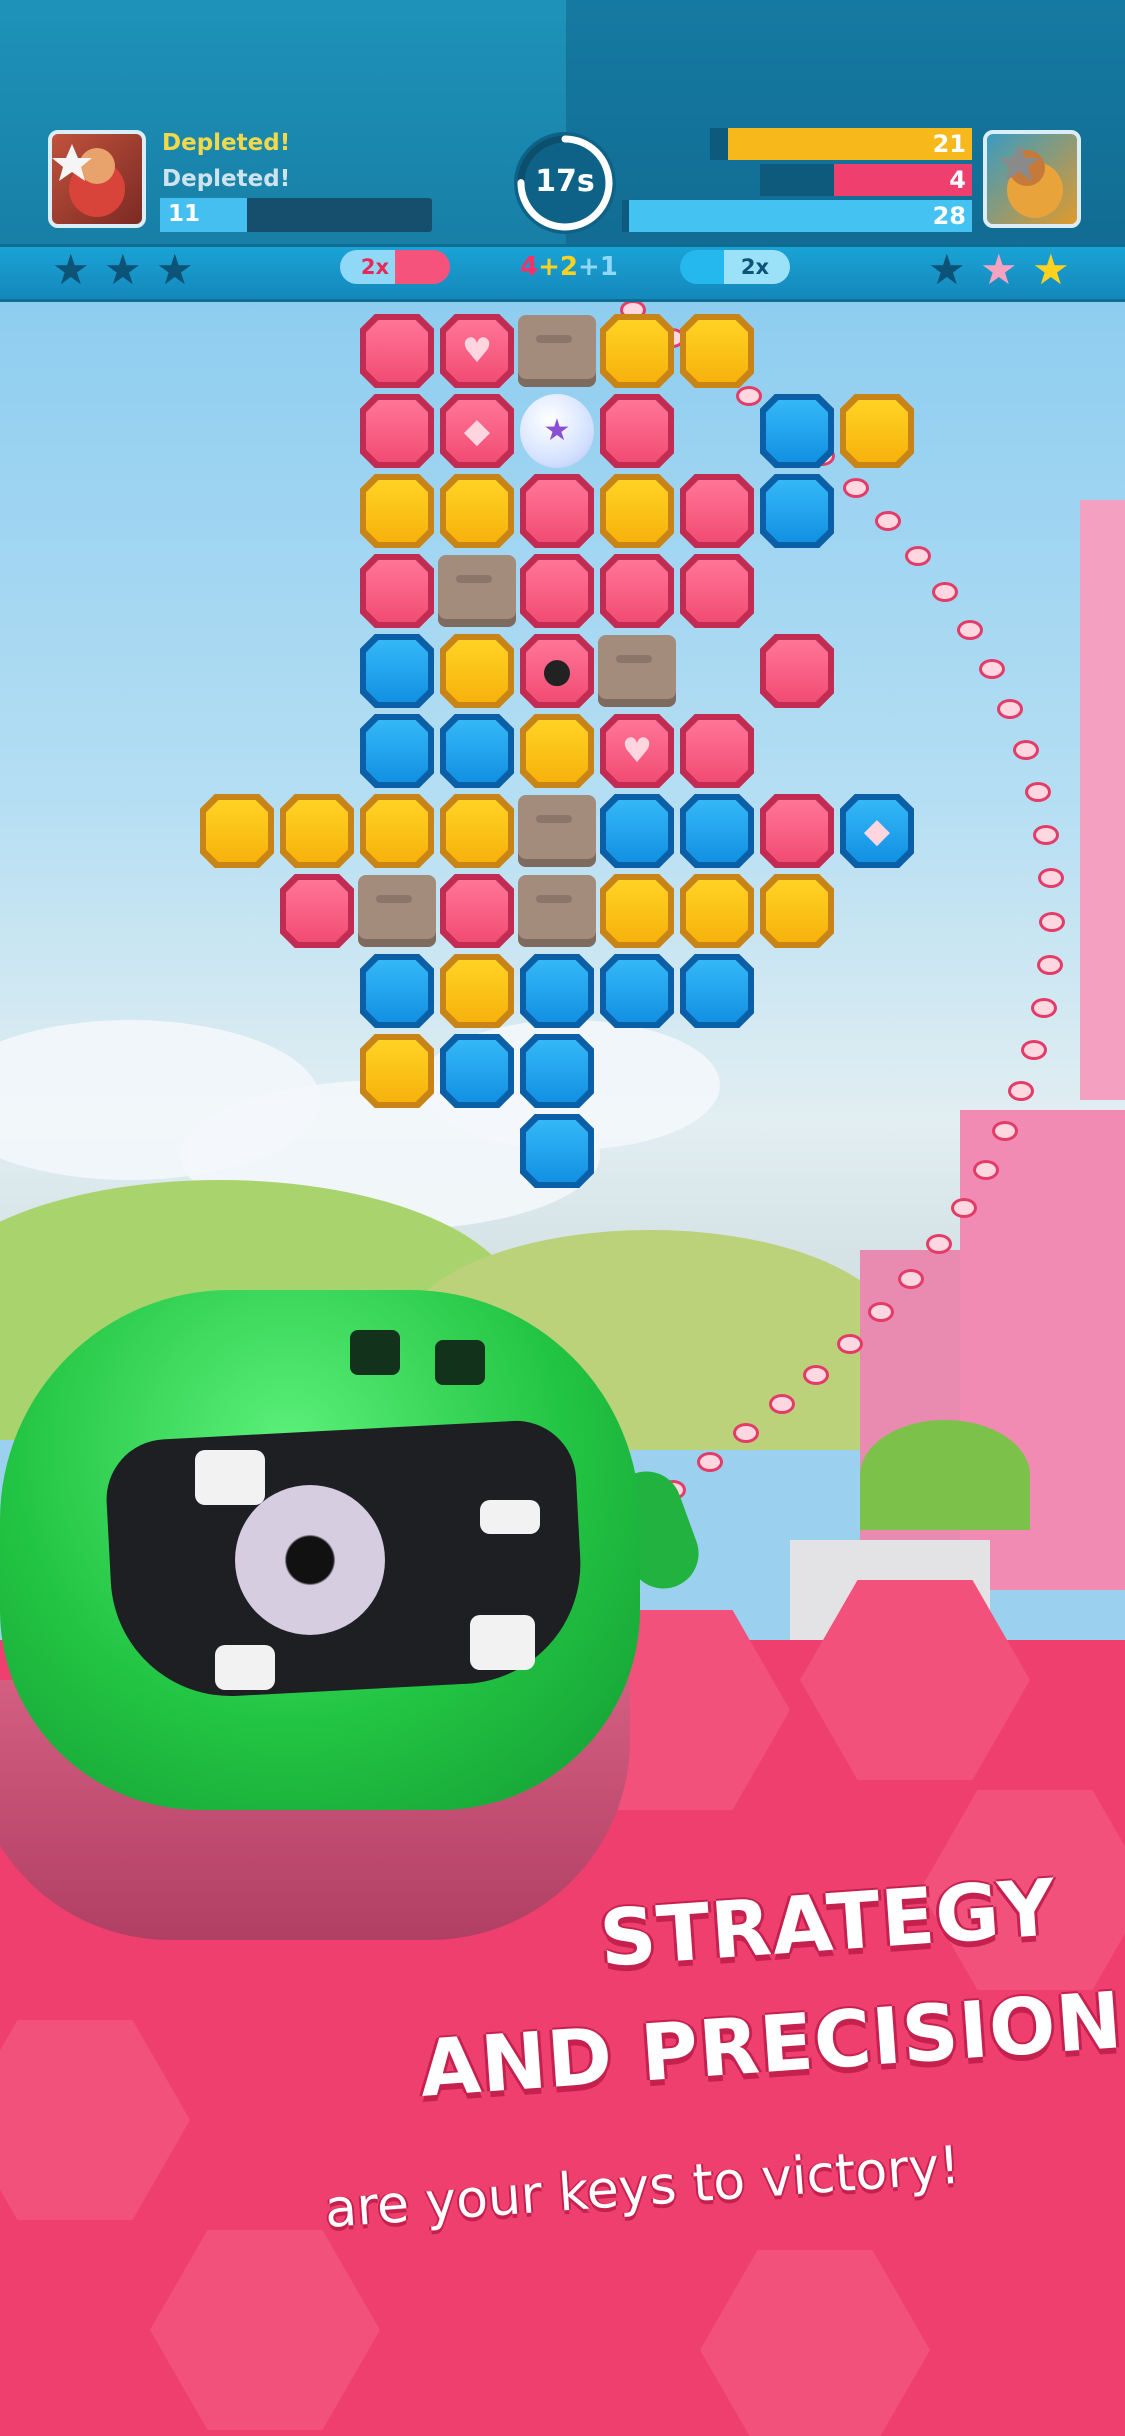 The image size is (1125, 2436). I want to click on heart-icon: ♥, so click(637, 751).